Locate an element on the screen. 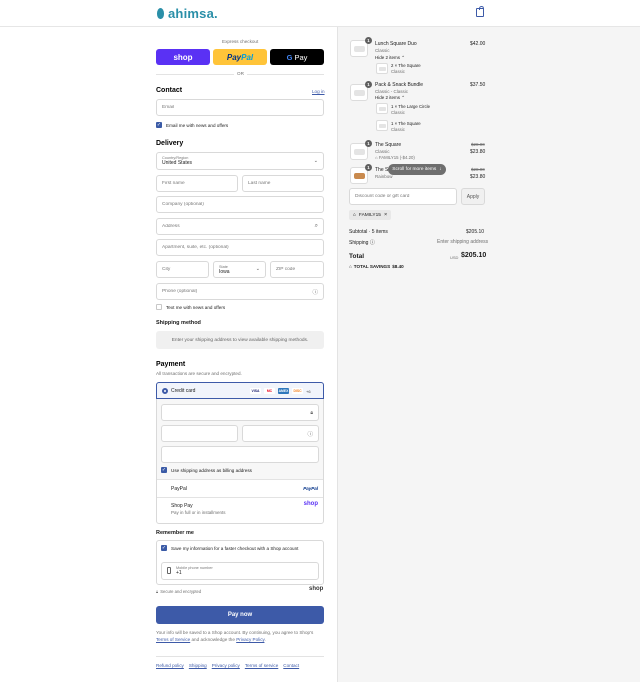 The image size is (640, 682). credit-card-option: Credit card VISA MC AMEX DISC +6 is located at coordinates (240, 390).